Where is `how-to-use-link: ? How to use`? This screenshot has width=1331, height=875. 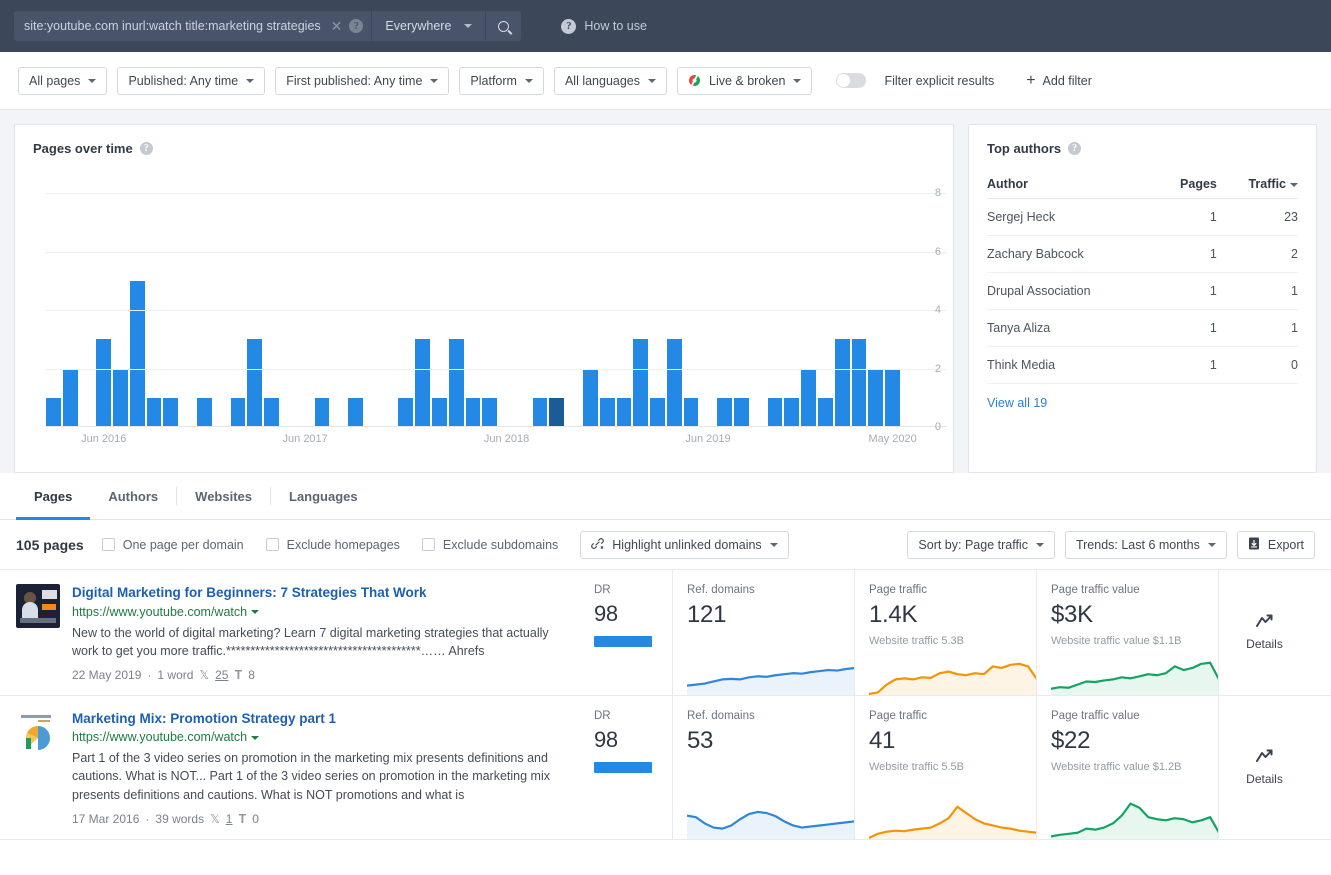
how-to-use-link: ? How to use is located at coordinates (604, 26).